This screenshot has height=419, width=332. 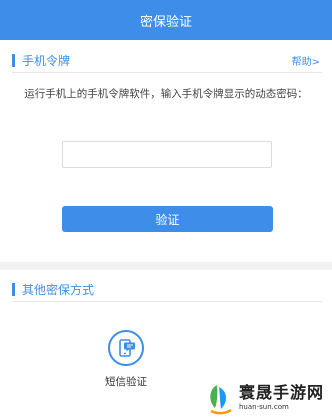 What do you see at coordinates (166, 94) in the screenshot?
I see `token-instruction: 运行手机上的手机令牌软件，输入手机令牌显示的动态密码：` at bounding box center [166, 94].